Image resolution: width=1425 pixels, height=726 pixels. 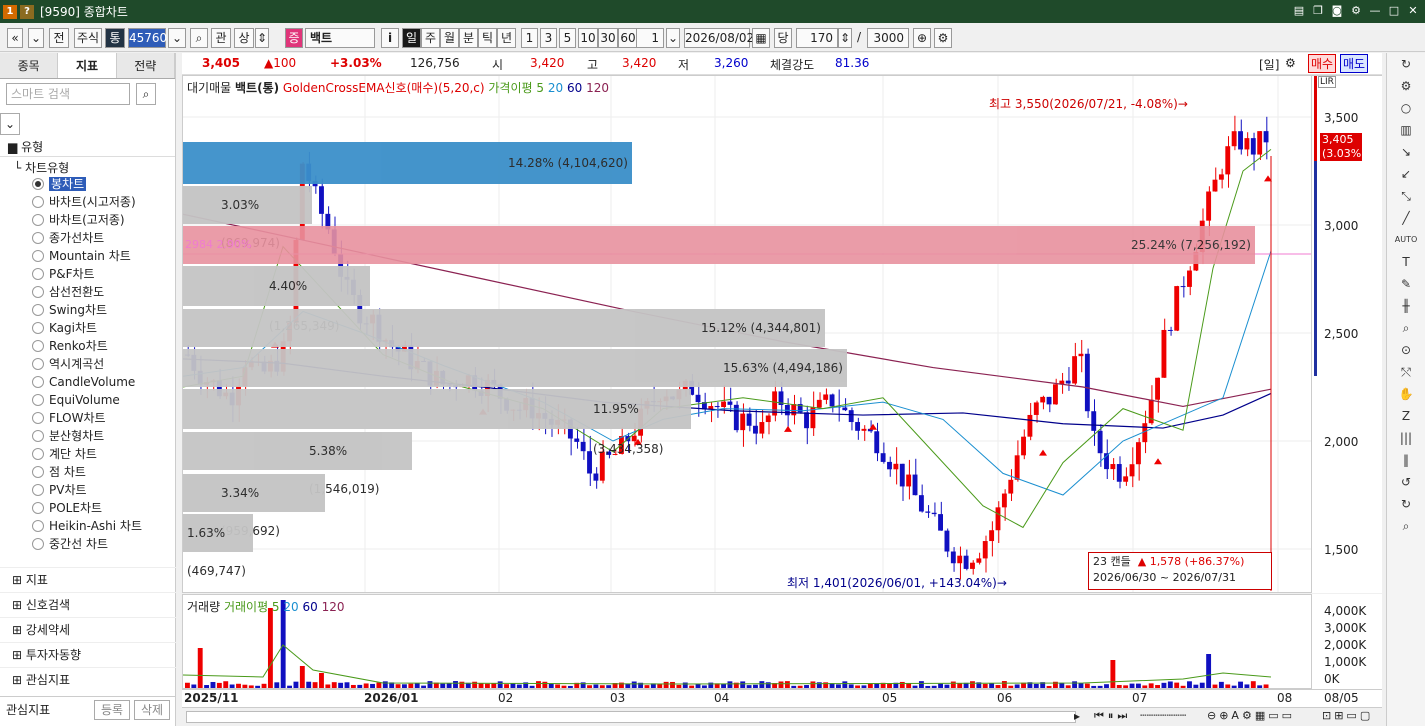 I want to click on copy-icon: ❐, so click(x=1318, y=11).